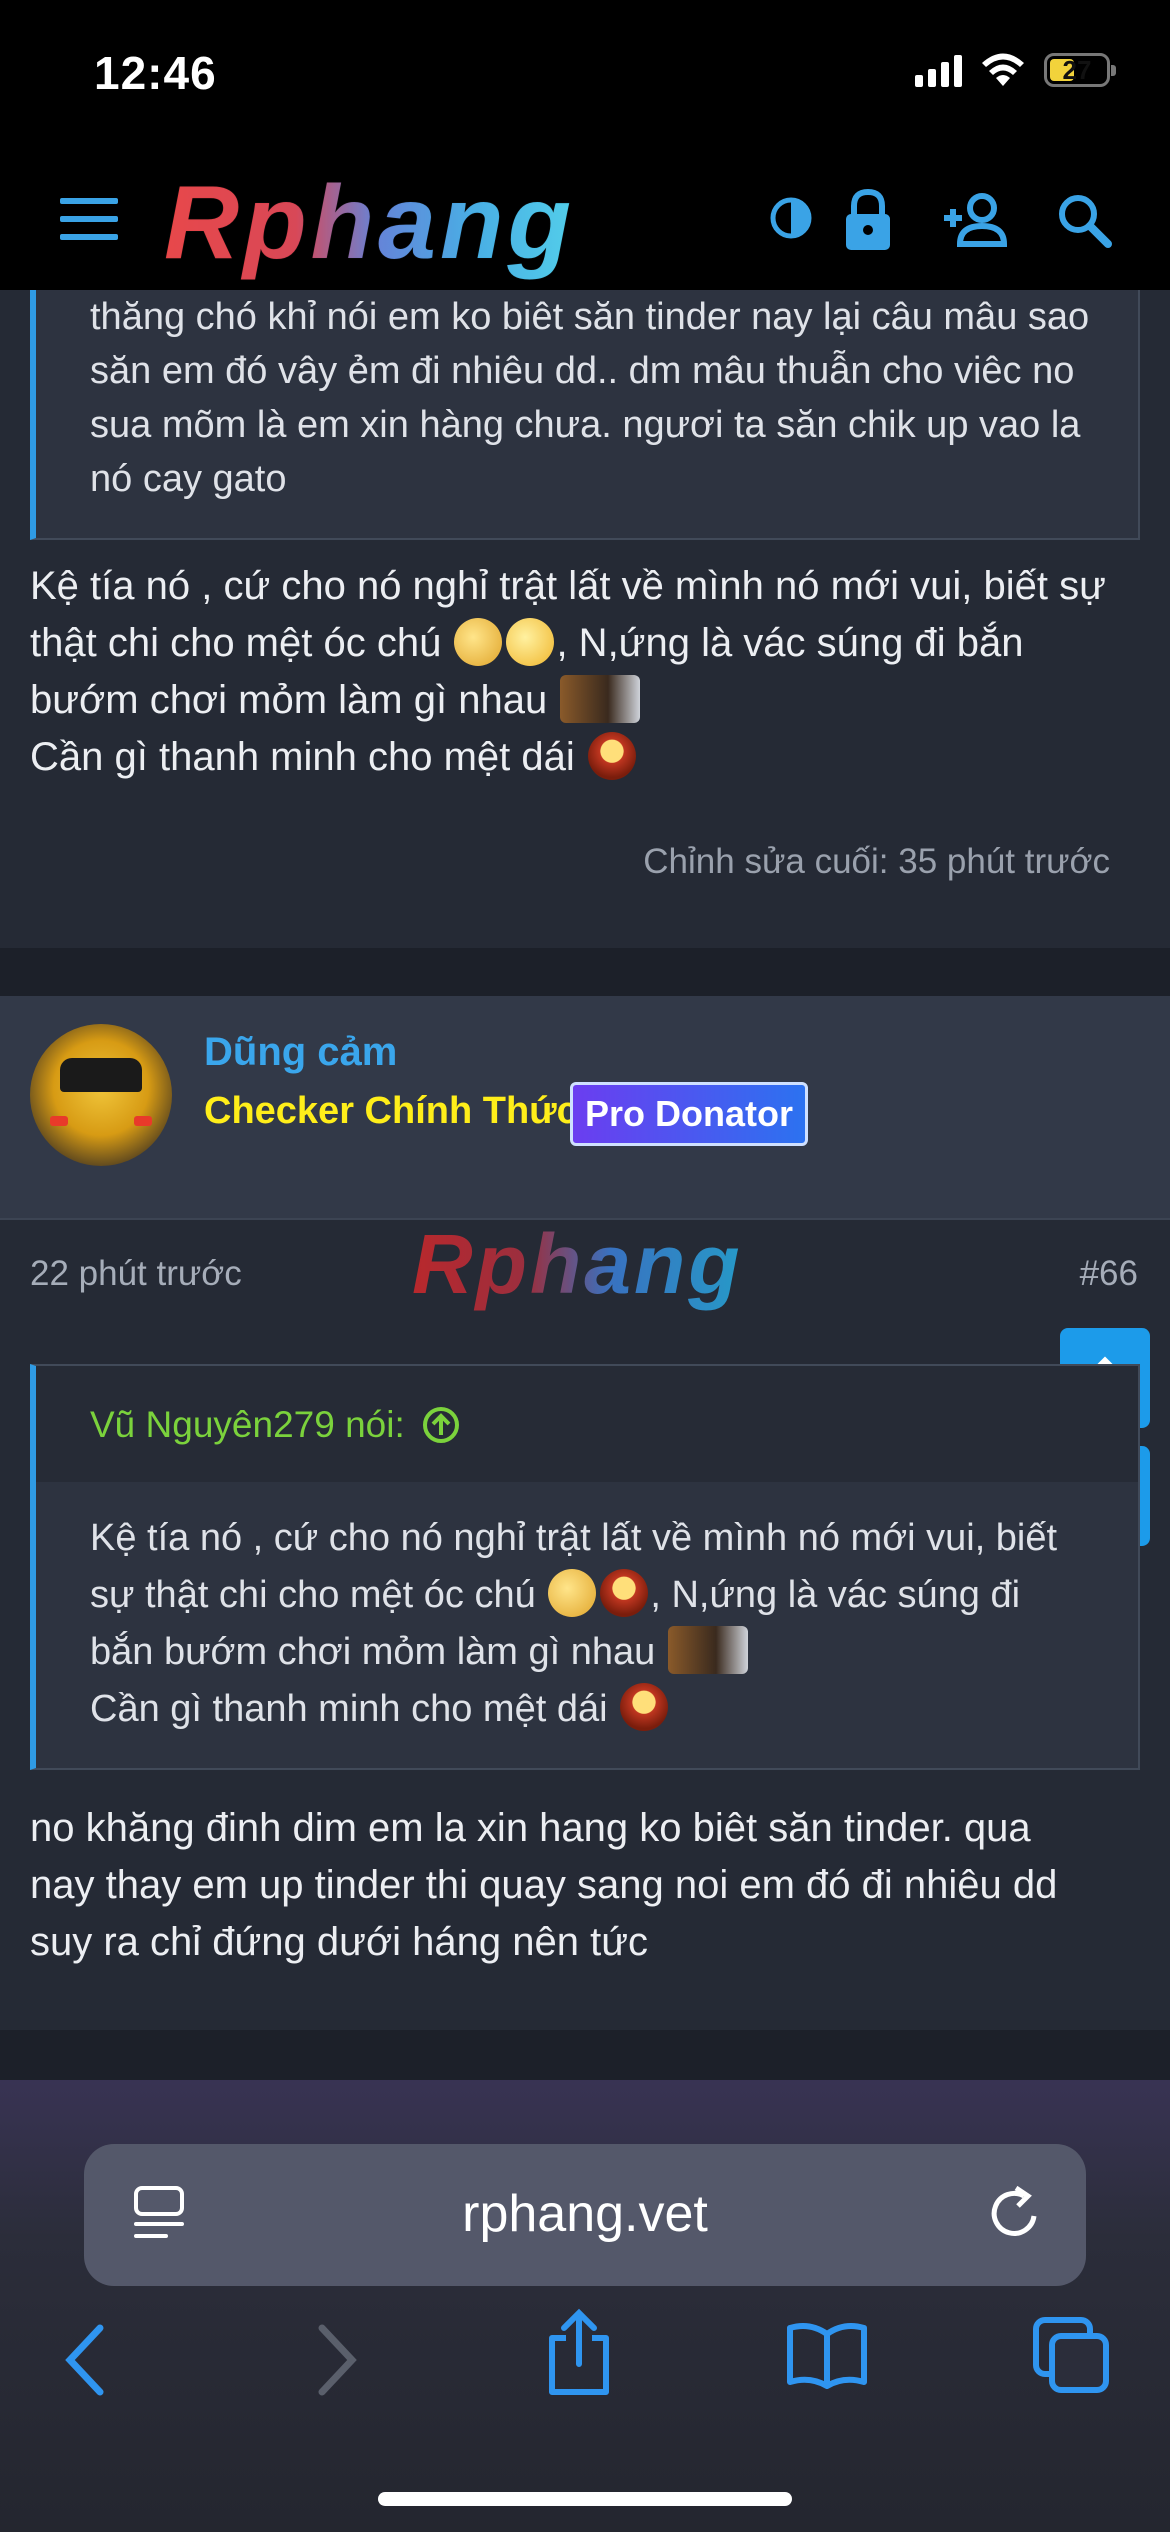  Describe the element at coordinates (101, 1095) in the screenshot. I see `avatar` at that location.